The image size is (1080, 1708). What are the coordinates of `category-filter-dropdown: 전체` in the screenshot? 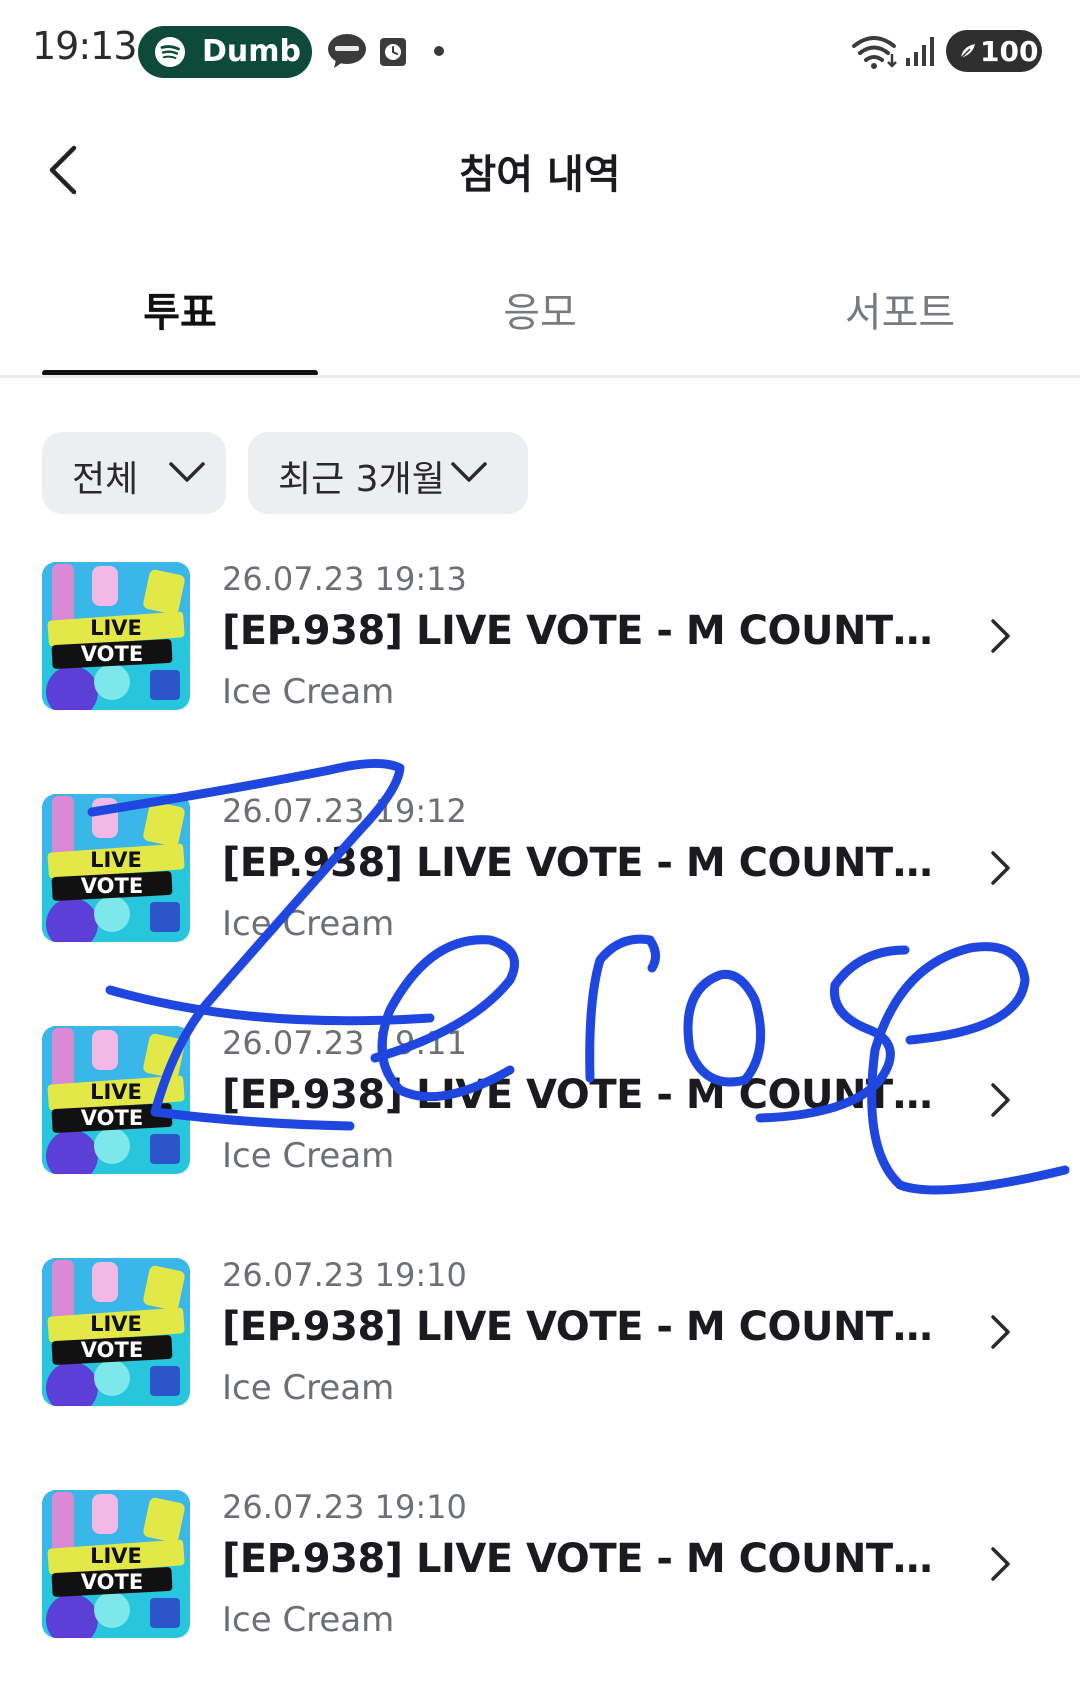 It's located at (134, 473).